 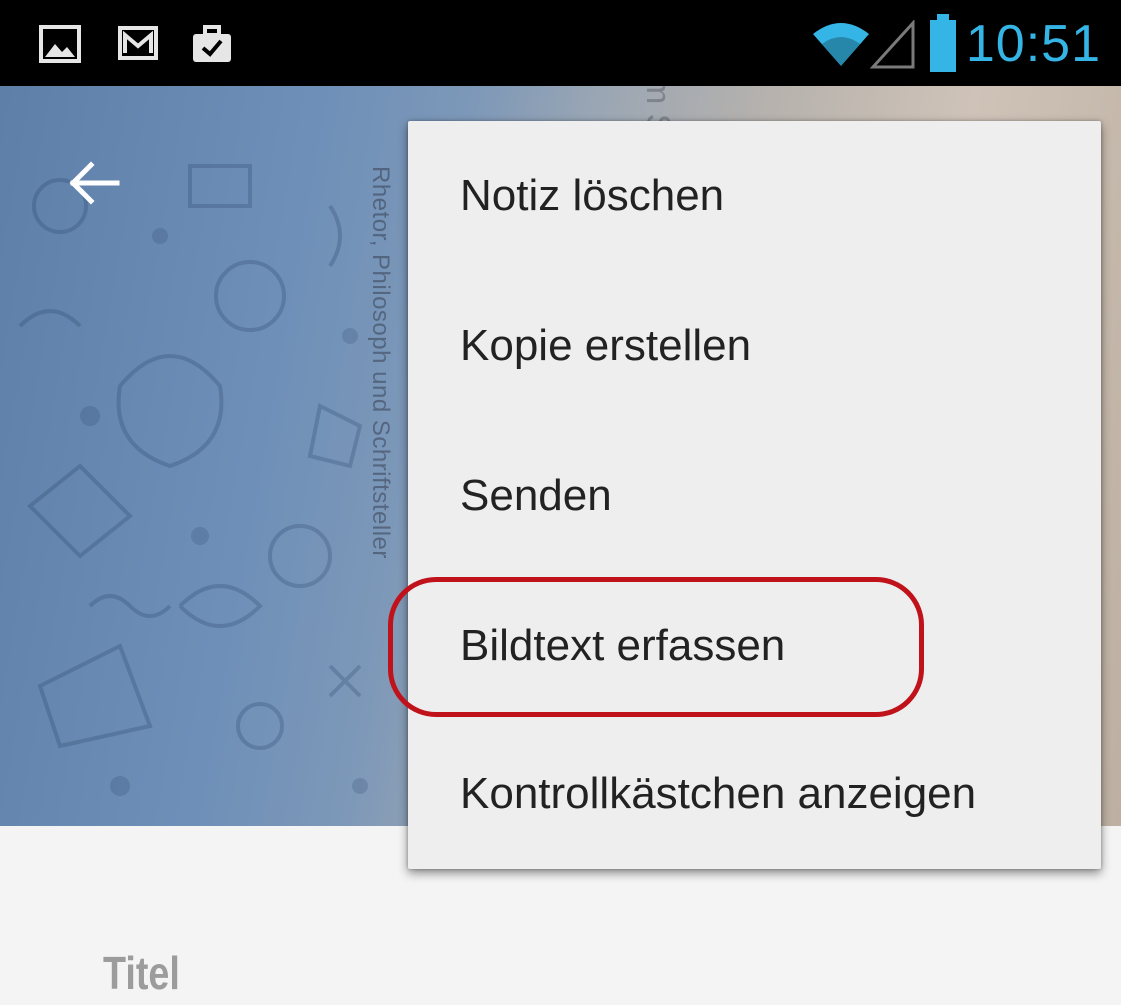 I want to click on gallery-icon, so click(x=60, y=44).